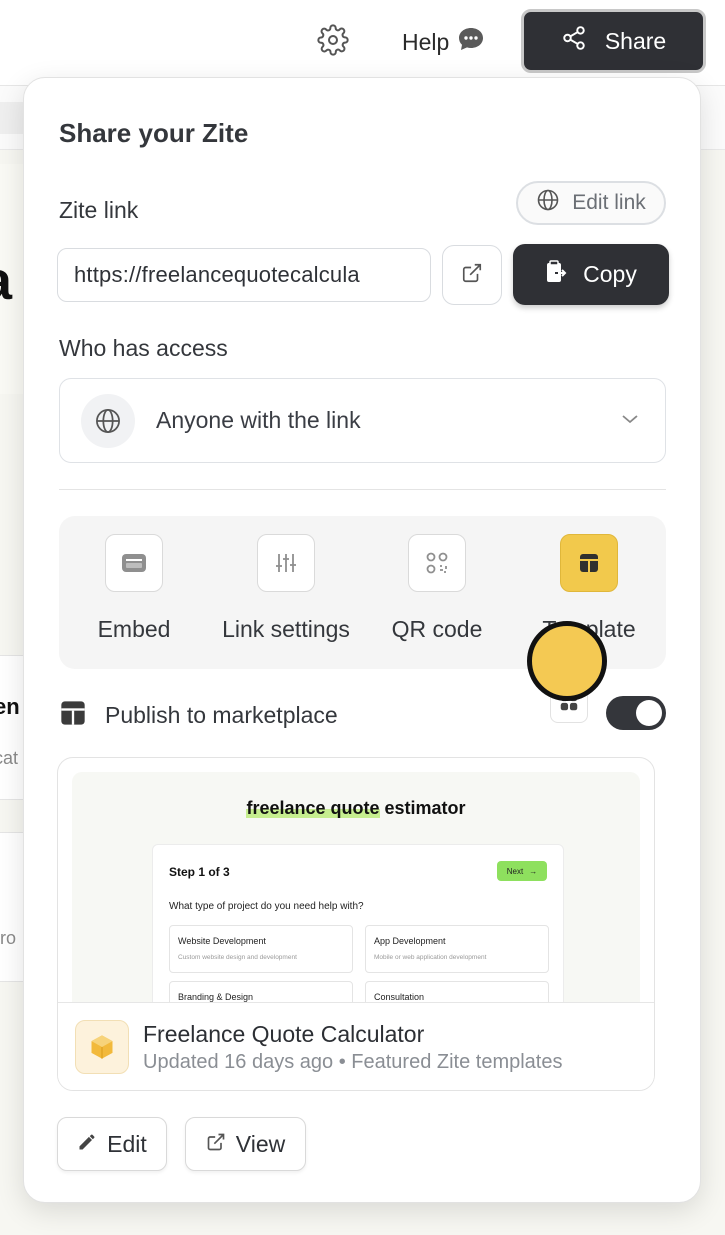 The image size is (725, 1235). I want to click on preview-option-title: App Development, so click(410, 941).